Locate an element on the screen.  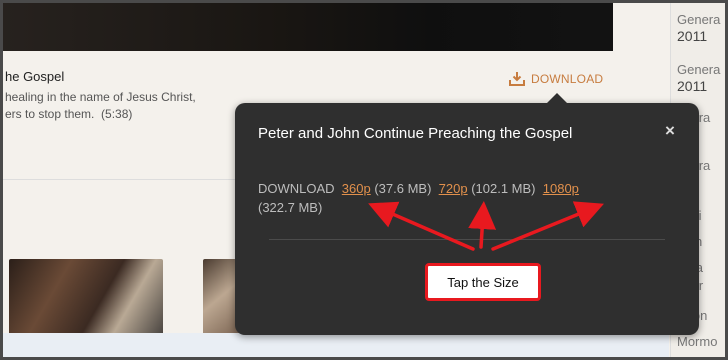
bottom-band is located at coordinates (336, 345).